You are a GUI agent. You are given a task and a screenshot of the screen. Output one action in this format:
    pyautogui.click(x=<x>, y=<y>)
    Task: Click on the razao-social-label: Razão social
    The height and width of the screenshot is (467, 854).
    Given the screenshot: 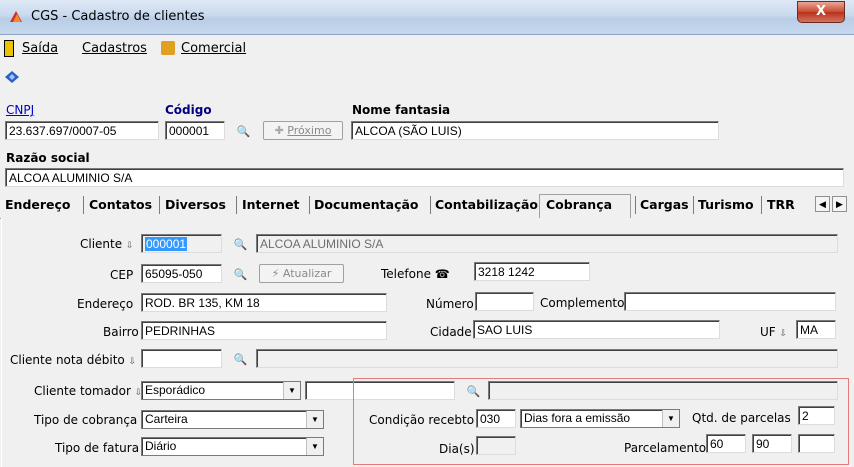 What is the action you would take?
    pyautogui.click(x=48, y=158)
    